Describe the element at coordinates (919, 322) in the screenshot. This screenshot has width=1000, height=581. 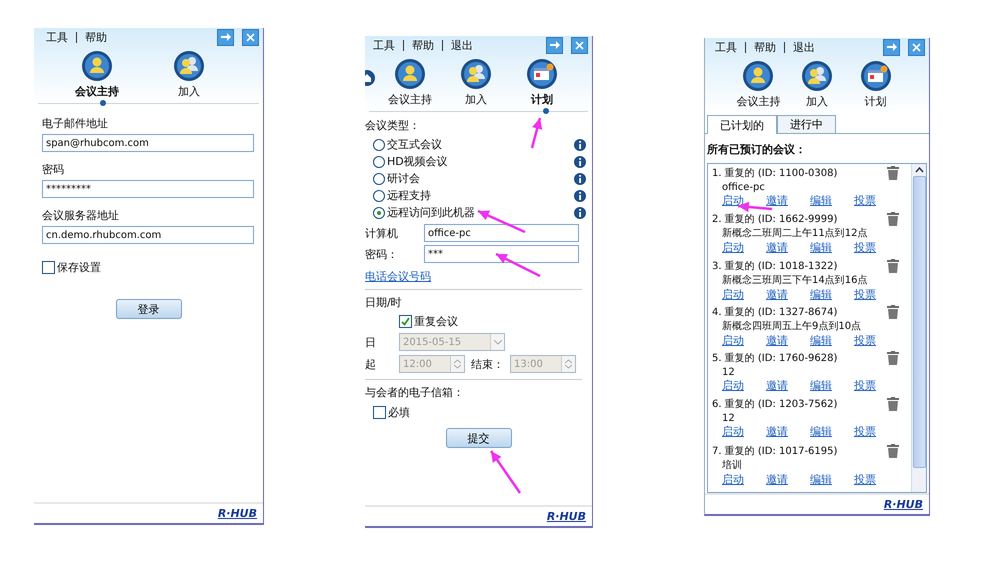
I see `scroll-thumb` at that location.